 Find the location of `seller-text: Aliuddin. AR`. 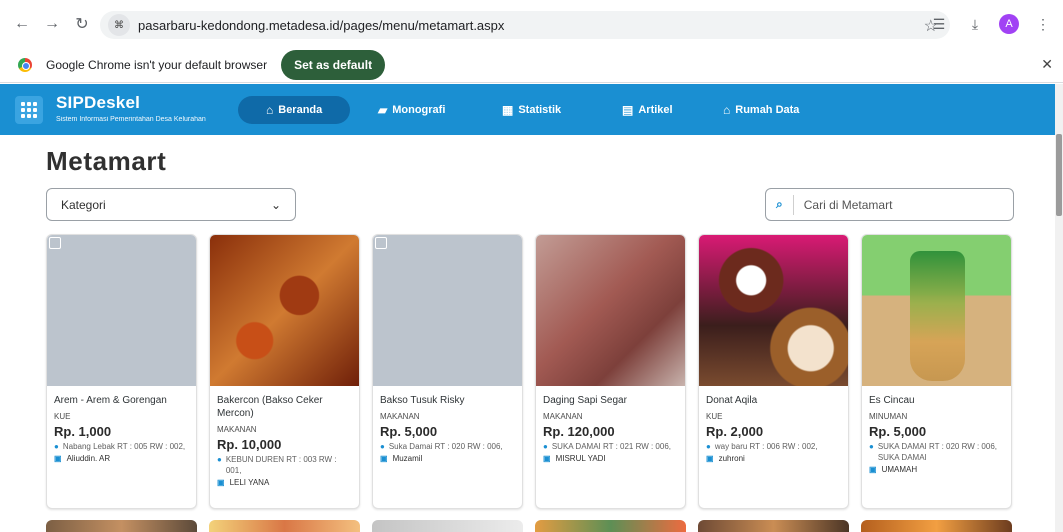

seller-text: Aliuddin. AR is located at coordinates (88, 458).